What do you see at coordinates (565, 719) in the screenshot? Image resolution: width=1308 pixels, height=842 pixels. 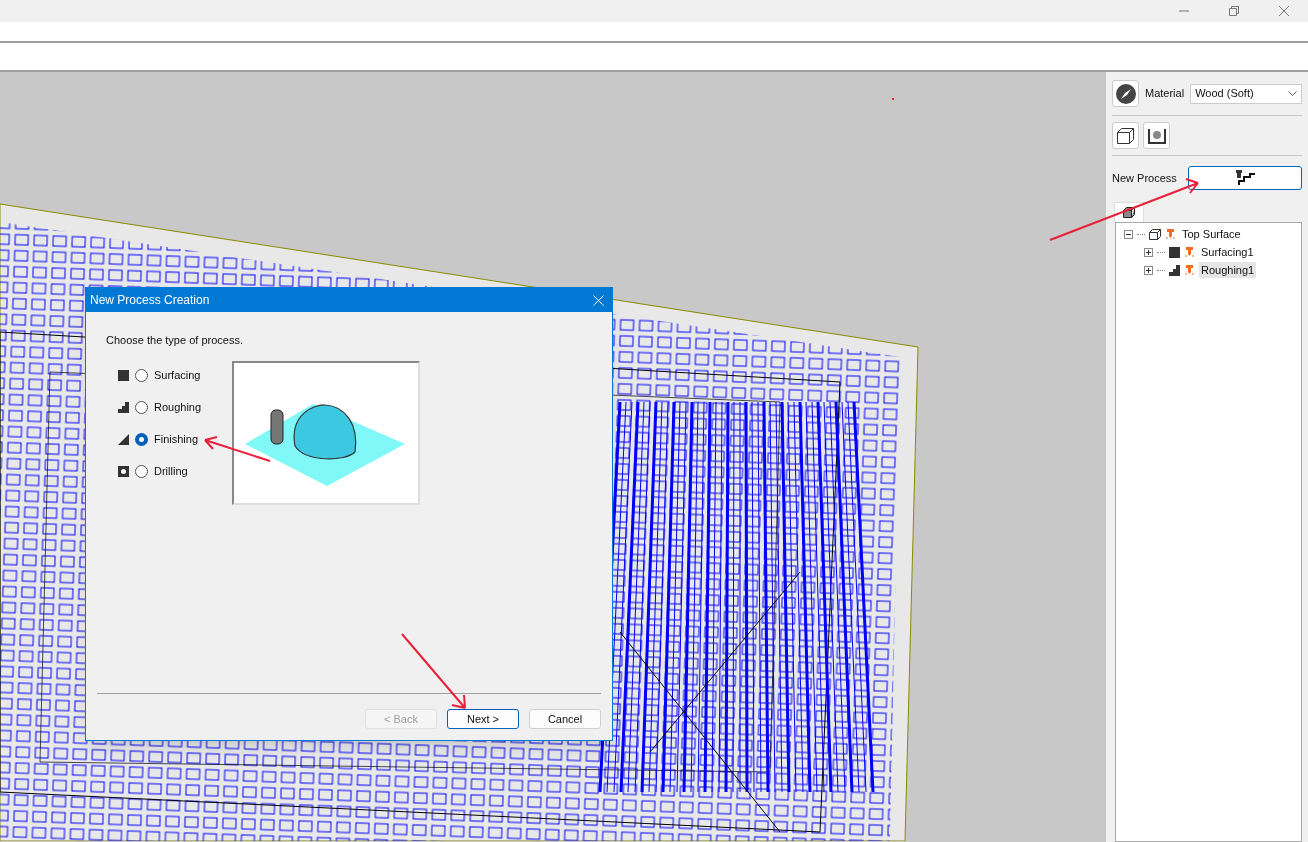 I see `dialog-button: Cancel` at bounding box center [565, 719].